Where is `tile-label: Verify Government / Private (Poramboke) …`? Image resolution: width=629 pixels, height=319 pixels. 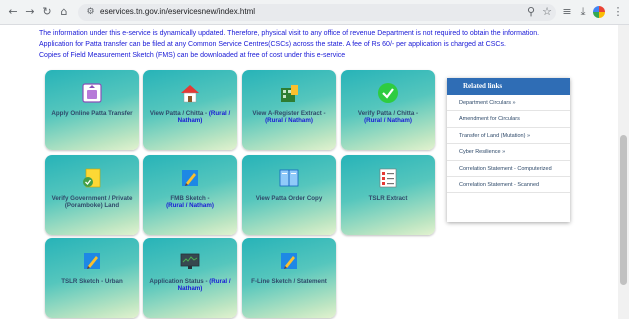 tile-label: Verify Government / Private (Poramboke) … is located at coordinates (92, 202).